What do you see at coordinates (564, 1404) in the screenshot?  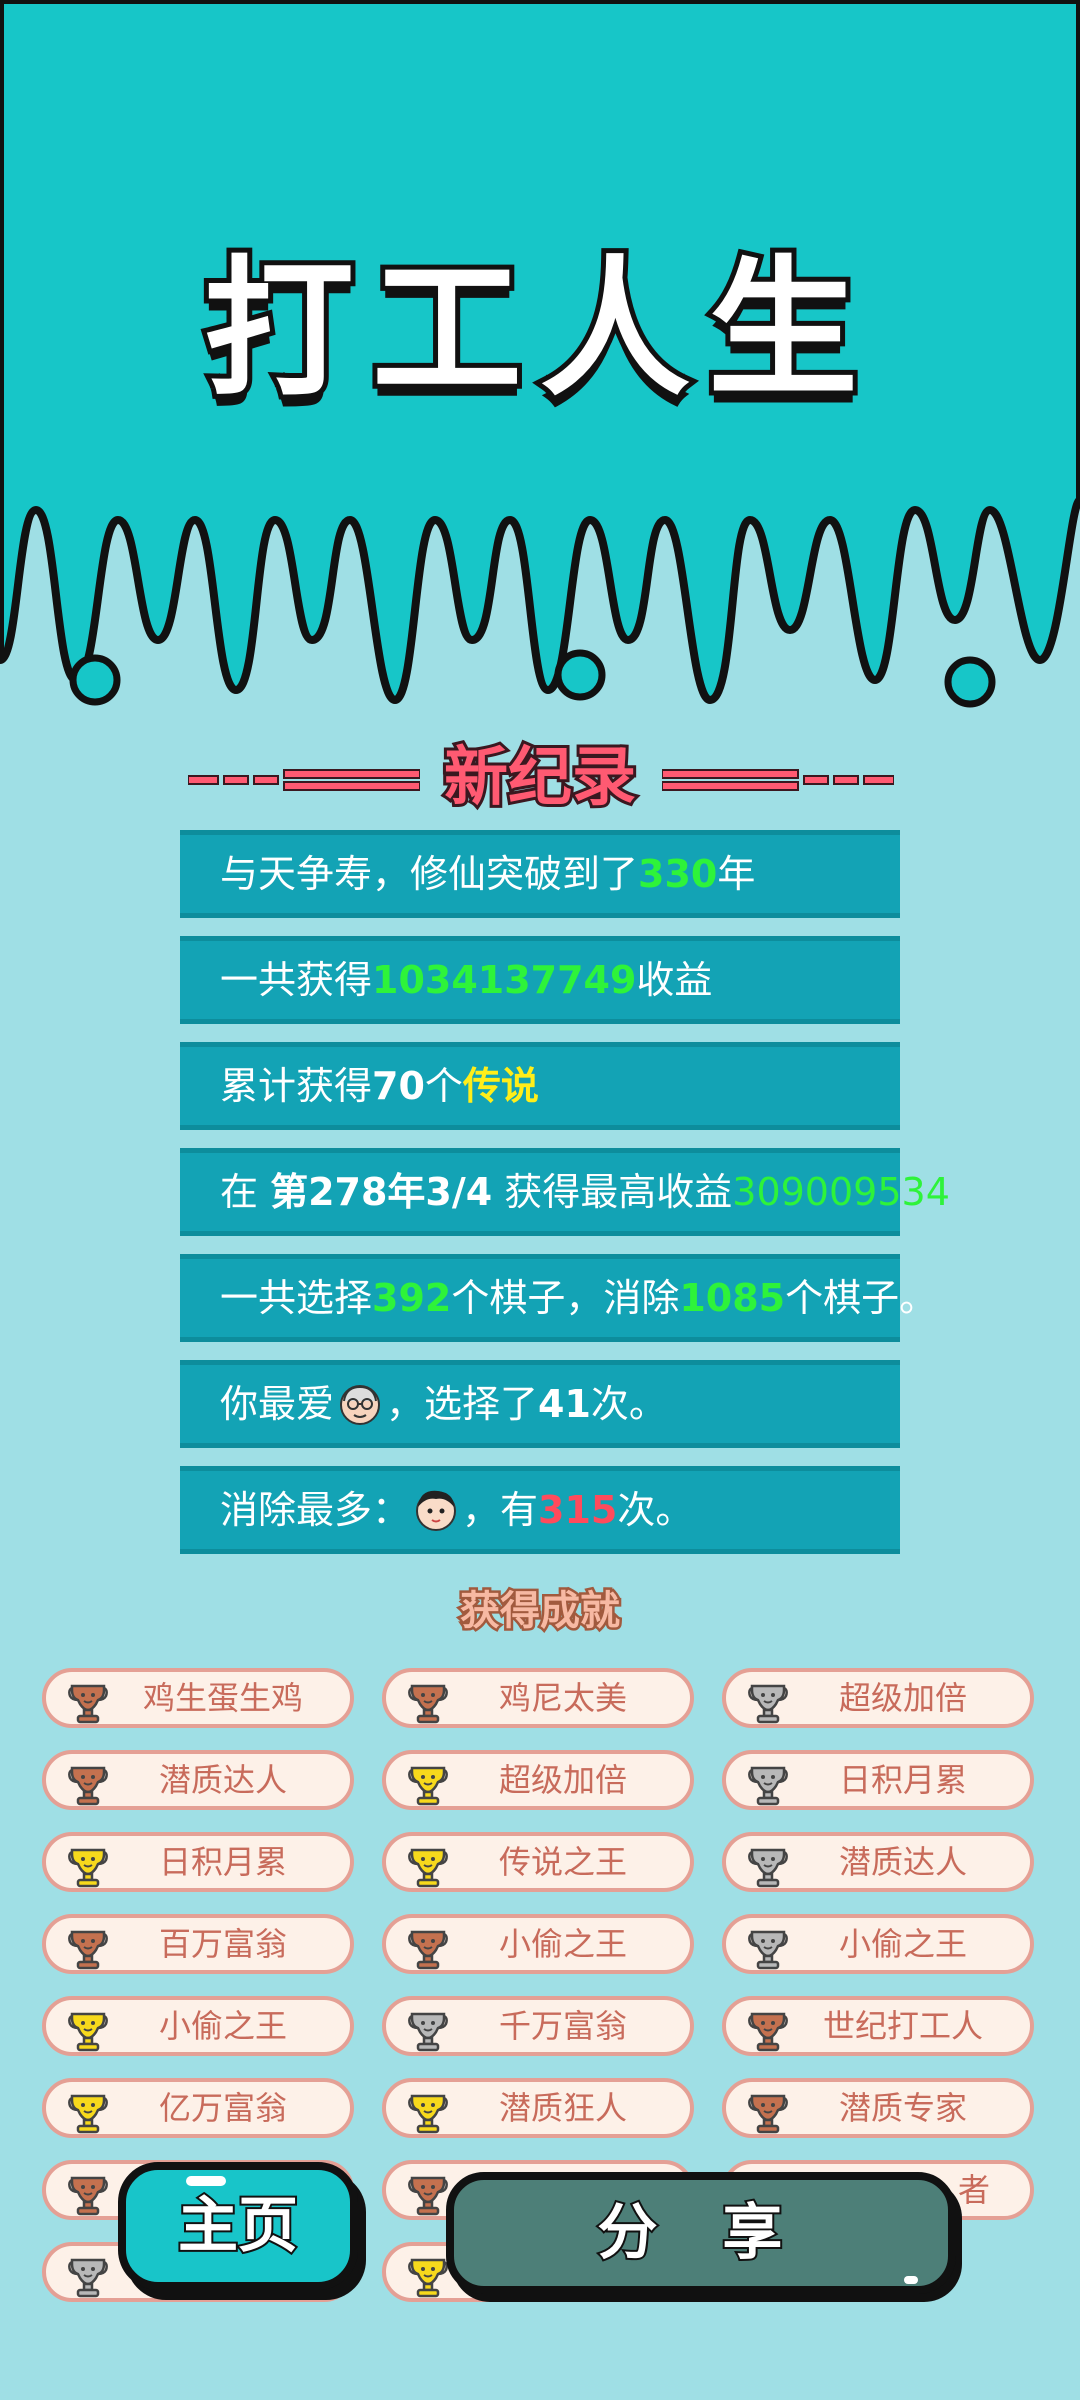 I see `stat-text-part: 41` at bounding box center [564, 1404].